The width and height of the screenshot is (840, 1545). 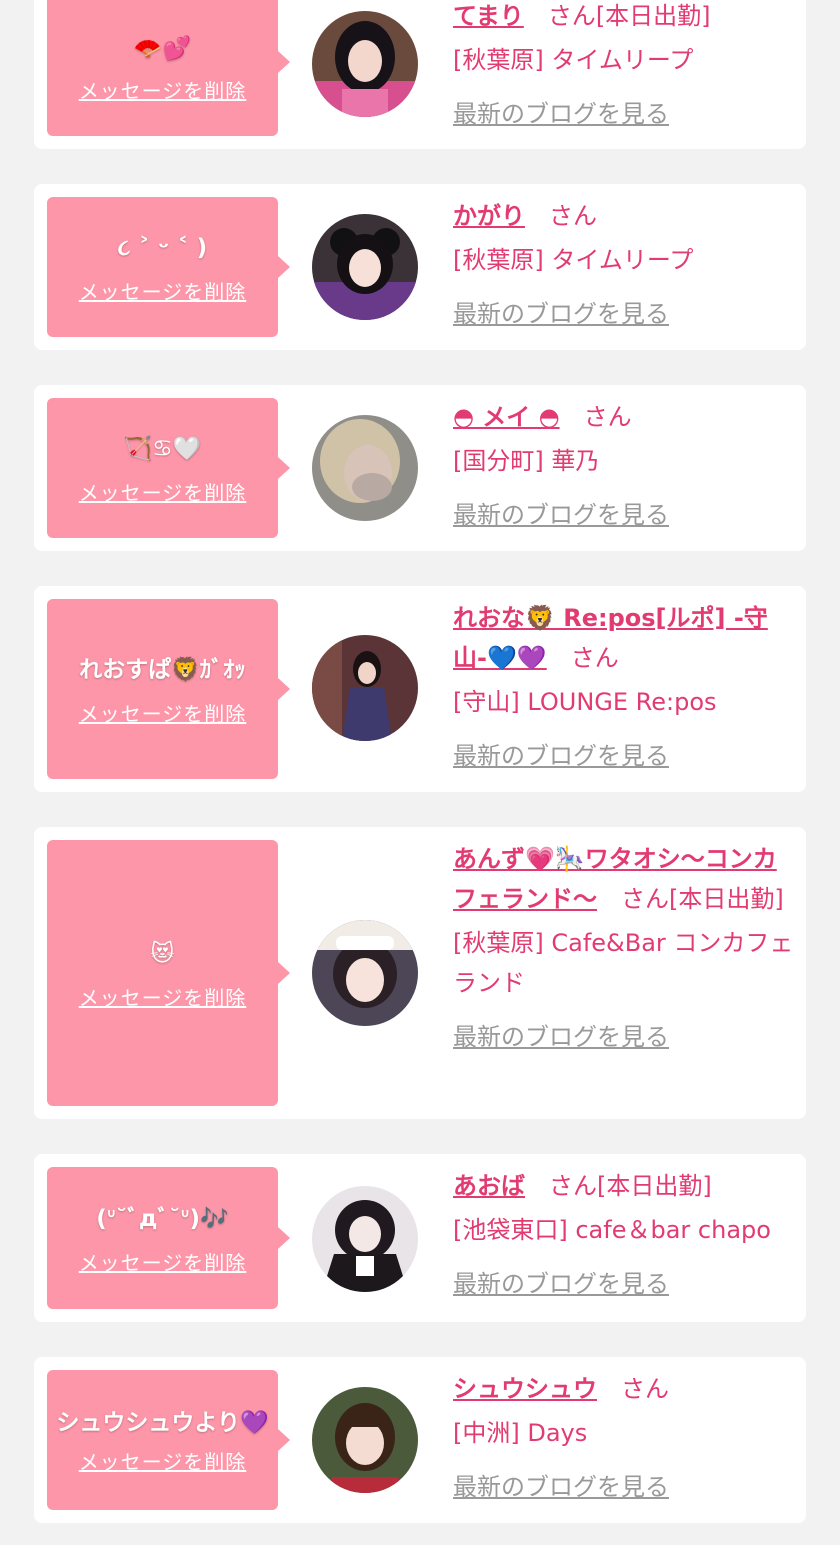 What do you see at coordinates (162, 953) in the screenshot?
I see `message-text: 😻` at bounding box center [162, 953].